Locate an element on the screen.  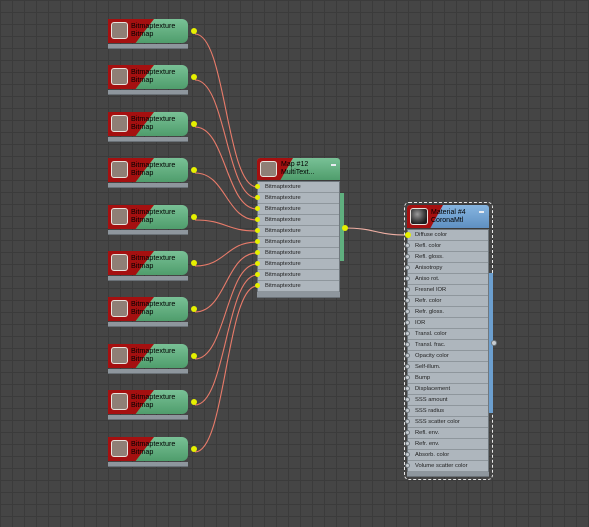
input-slot: SSS amount is located at coordinates (448, 400).